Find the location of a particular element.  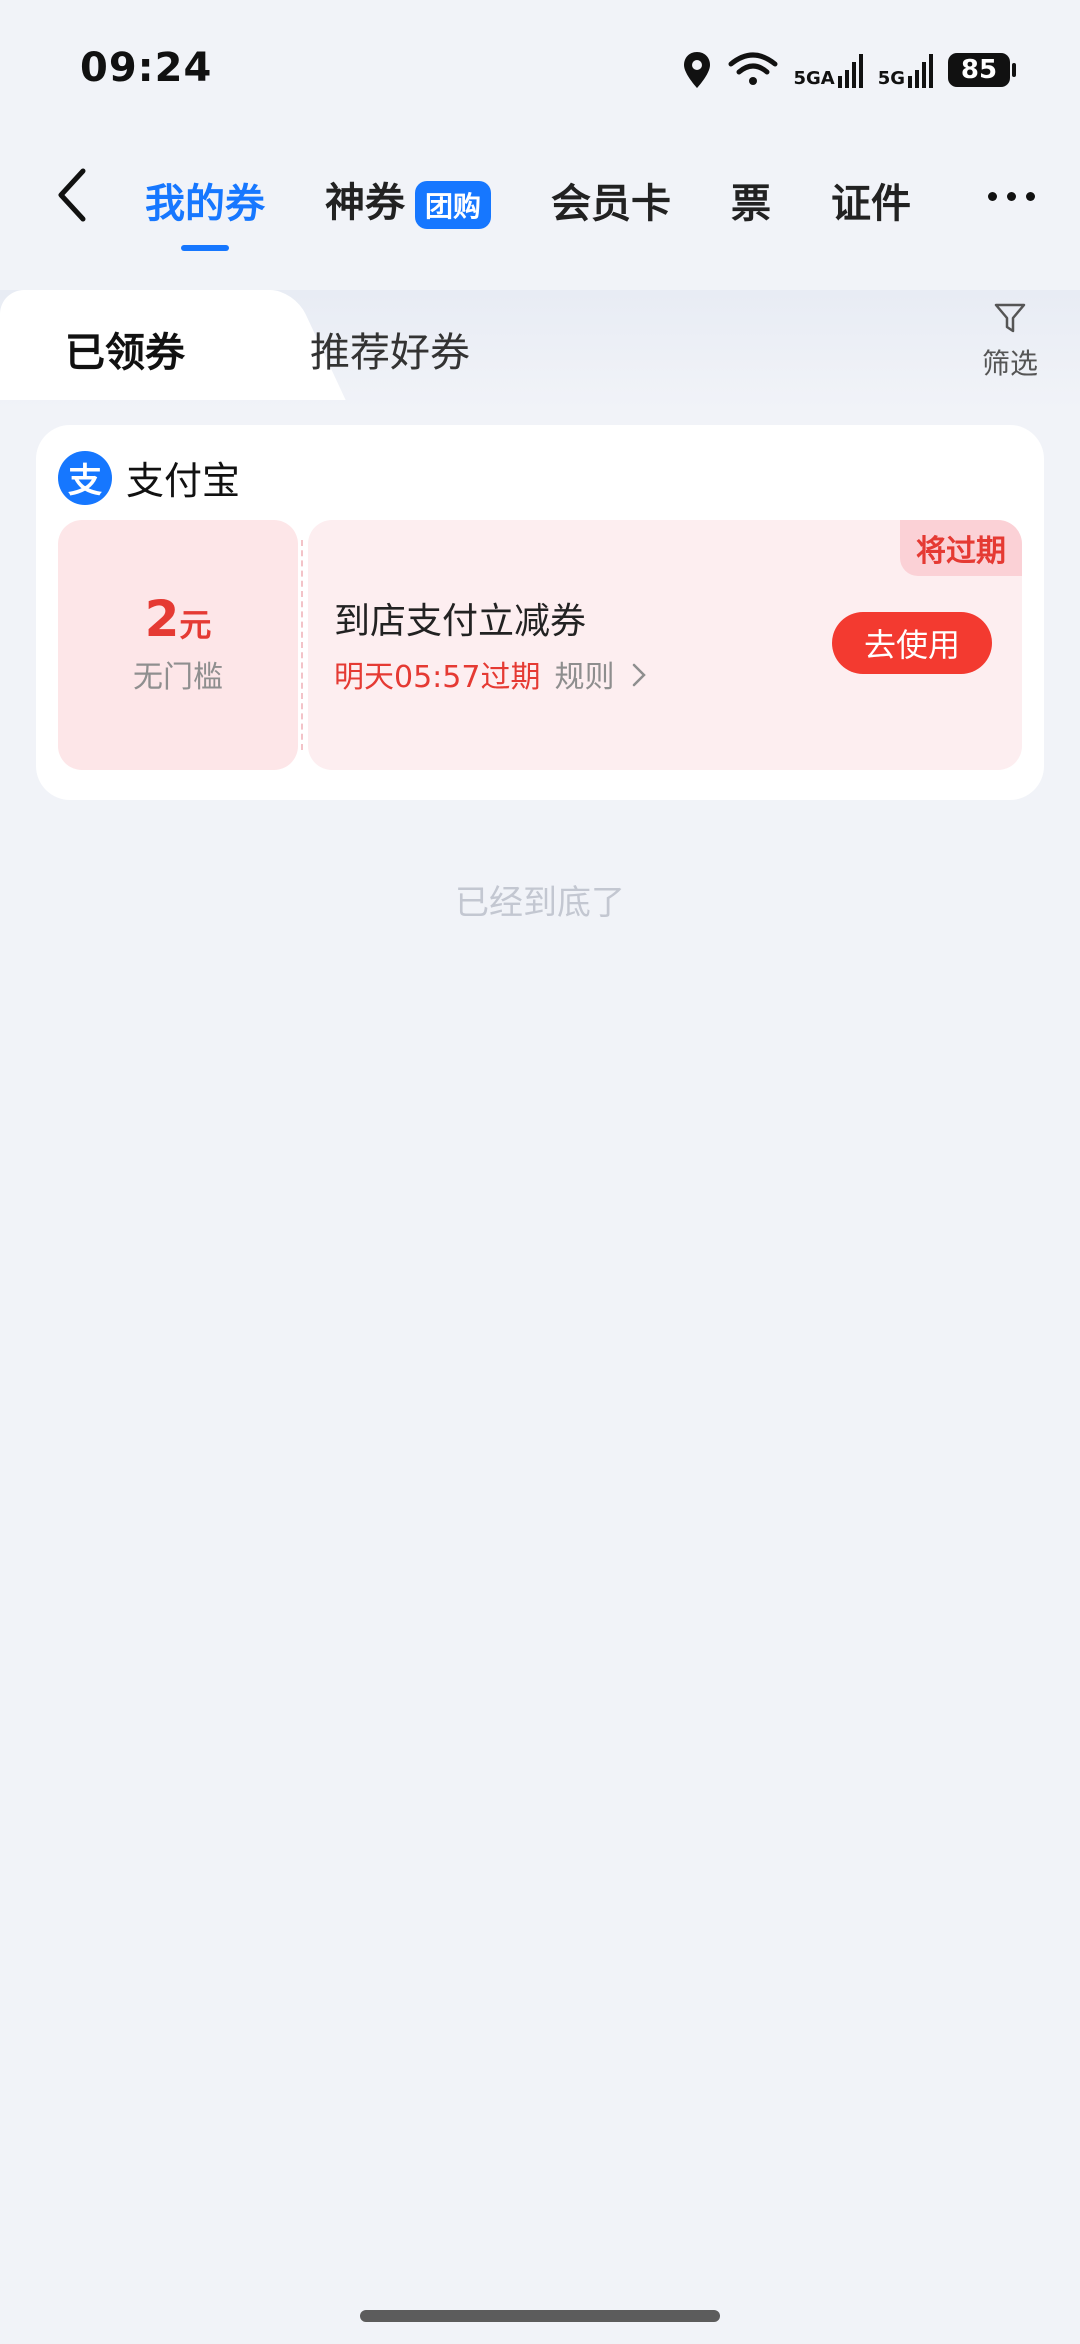

coupon-title: 到店支付立减券 is located at coordinates (460, 621).